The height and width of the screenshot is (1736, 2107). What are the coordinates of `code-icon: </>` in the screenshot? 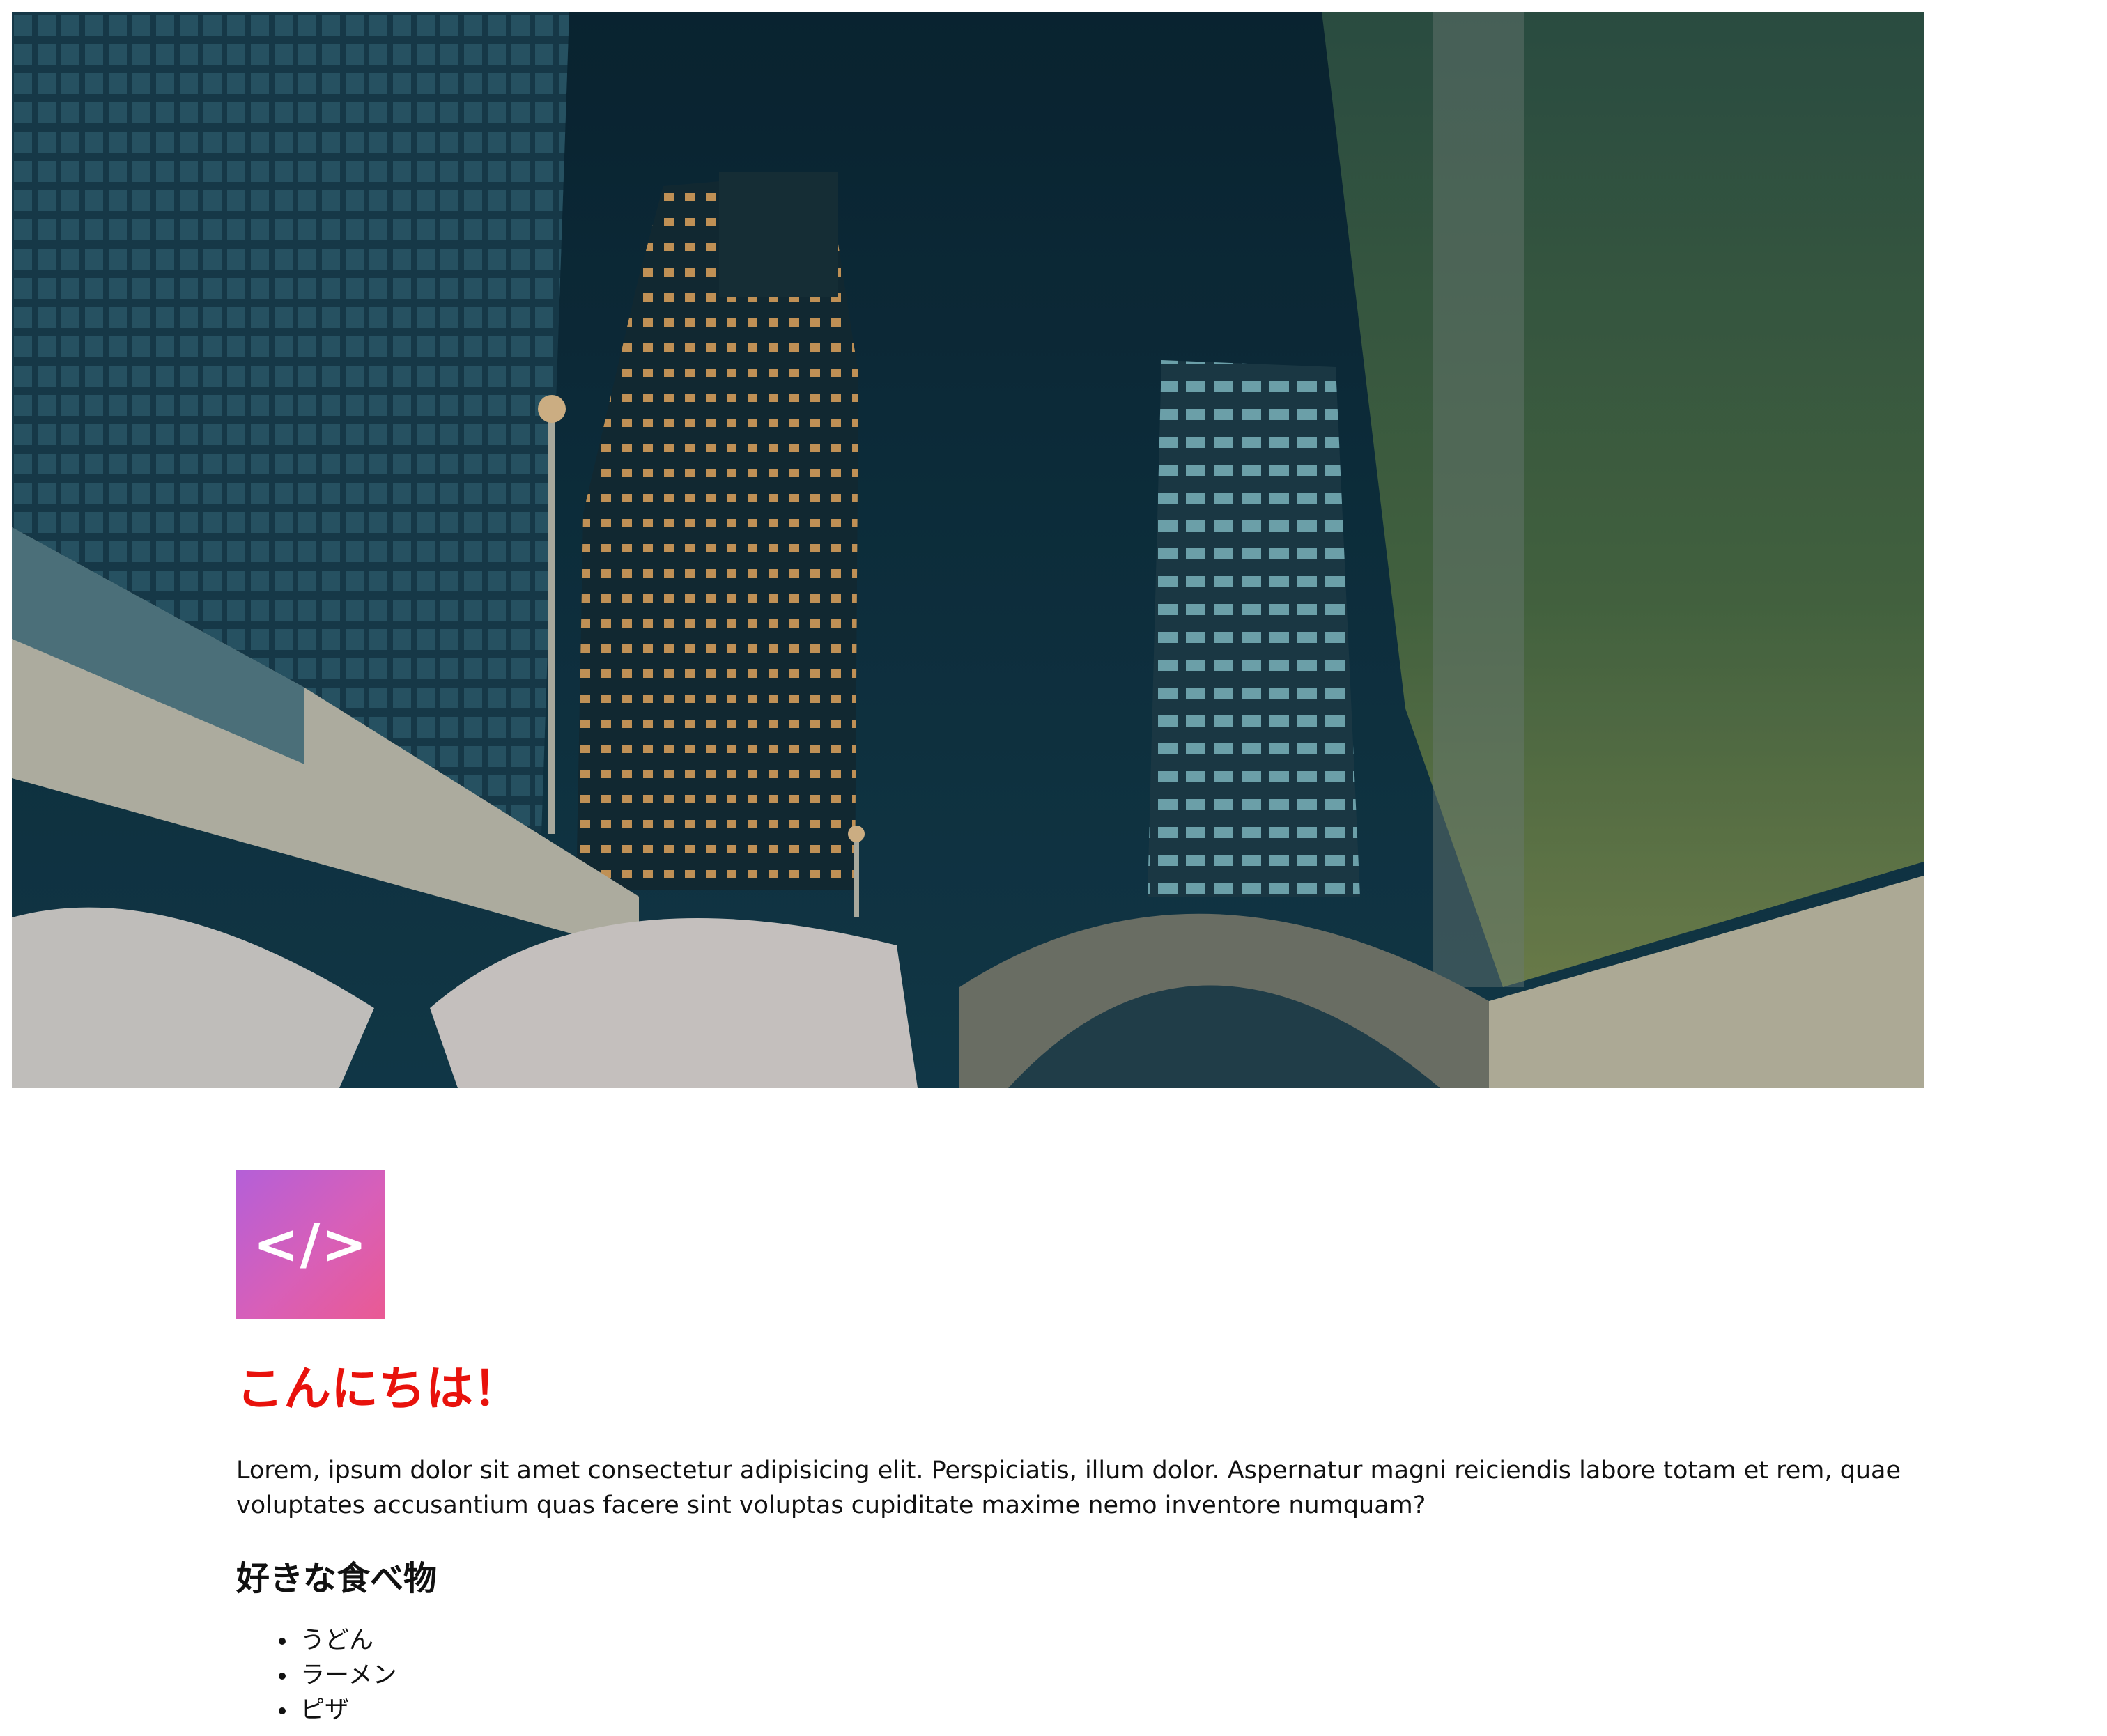 It's located at (311, 1245).